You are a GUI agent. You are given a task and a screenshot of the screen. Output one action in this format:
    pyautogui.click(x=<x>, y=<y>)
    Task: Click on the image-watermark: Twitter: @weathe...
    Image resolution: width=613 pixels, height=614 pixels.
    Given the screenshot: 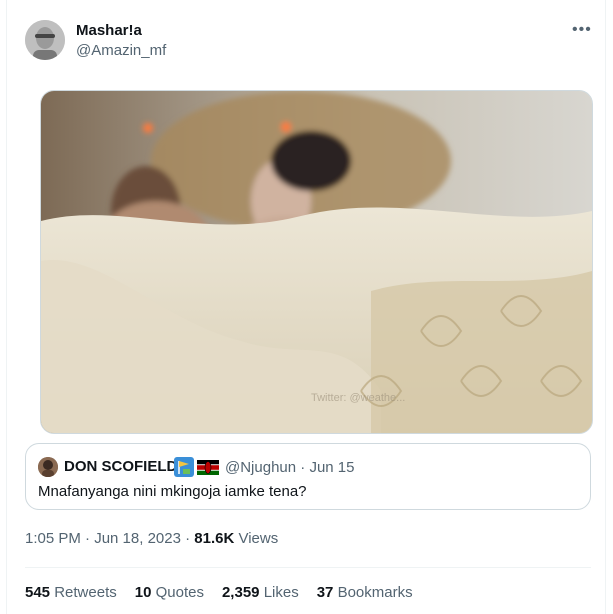 What is the action you would take?
    pyautogui.click(x=358, y=398)
    